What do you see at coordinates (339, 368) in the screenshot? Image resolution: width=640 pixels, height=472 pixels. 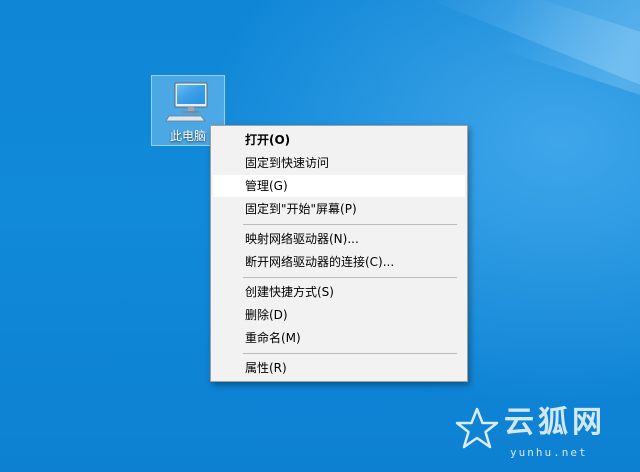 I see `menu-item-properties: 属性(R)` at bounding box center [339, 368].